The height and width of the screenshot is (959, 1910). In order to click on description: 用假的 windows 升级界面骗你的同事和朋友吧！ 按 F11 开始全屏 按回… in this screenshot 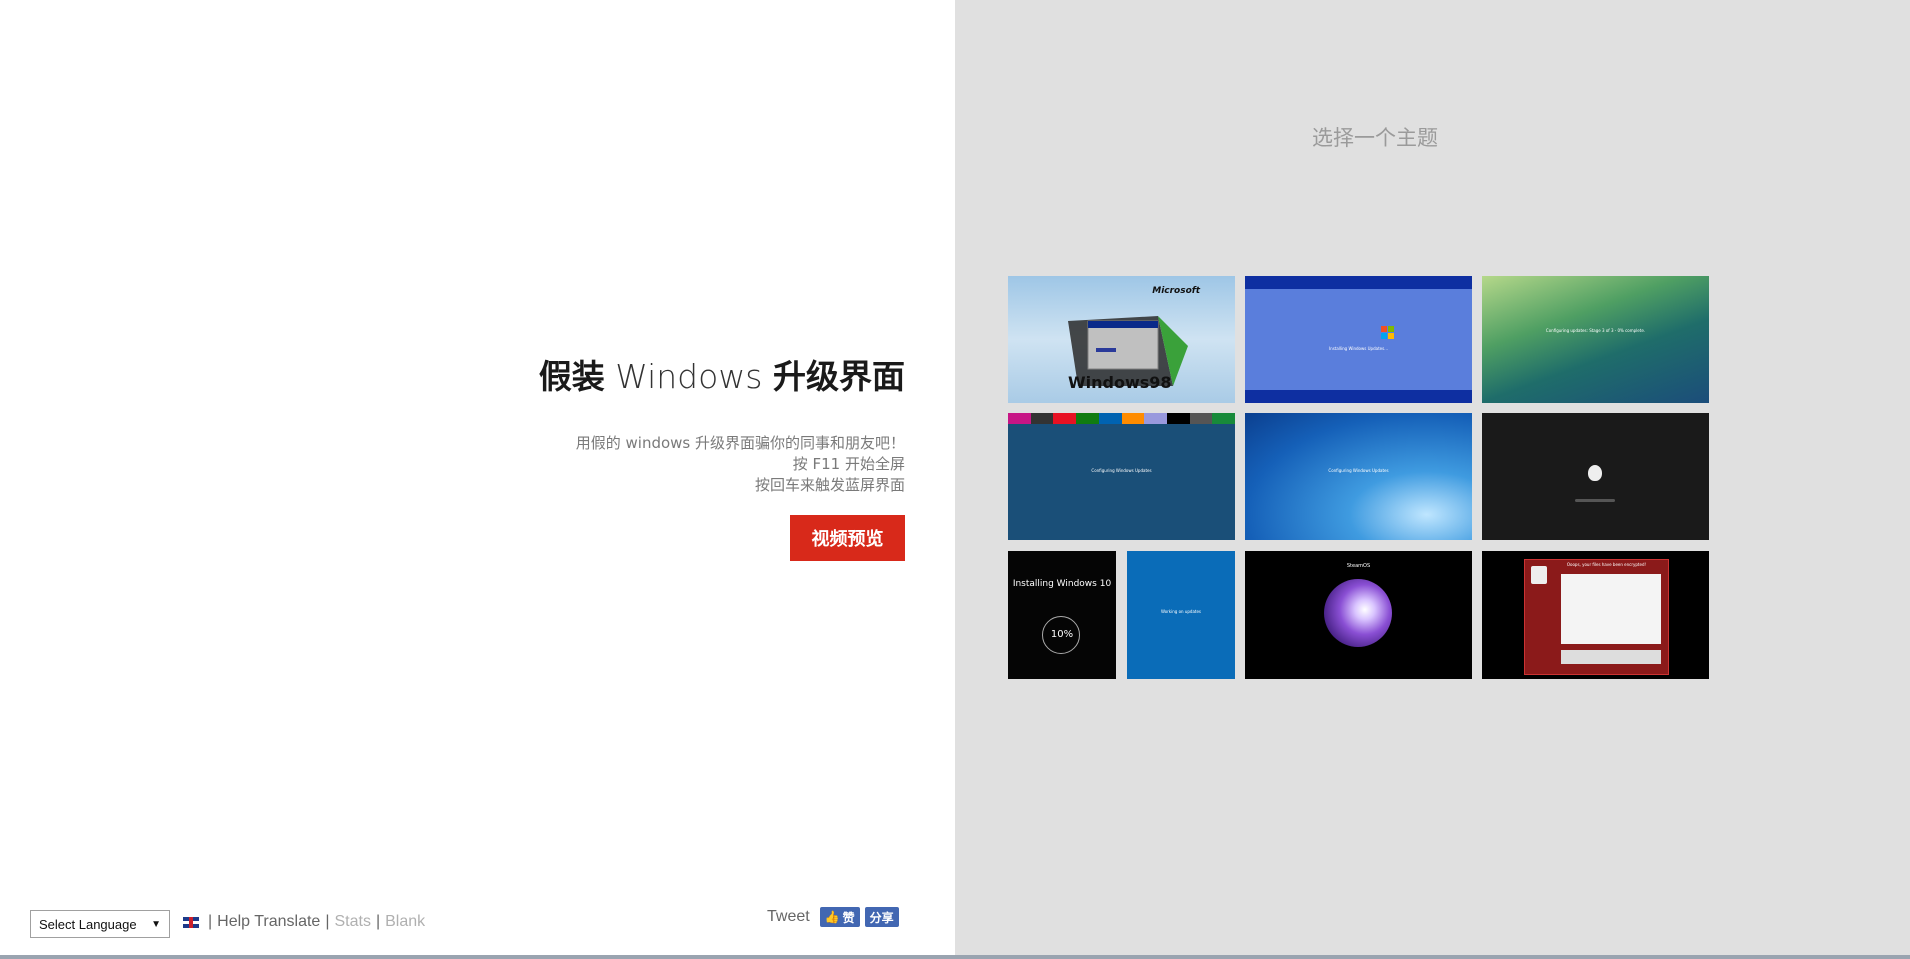, I will do `click(740, 464)`.